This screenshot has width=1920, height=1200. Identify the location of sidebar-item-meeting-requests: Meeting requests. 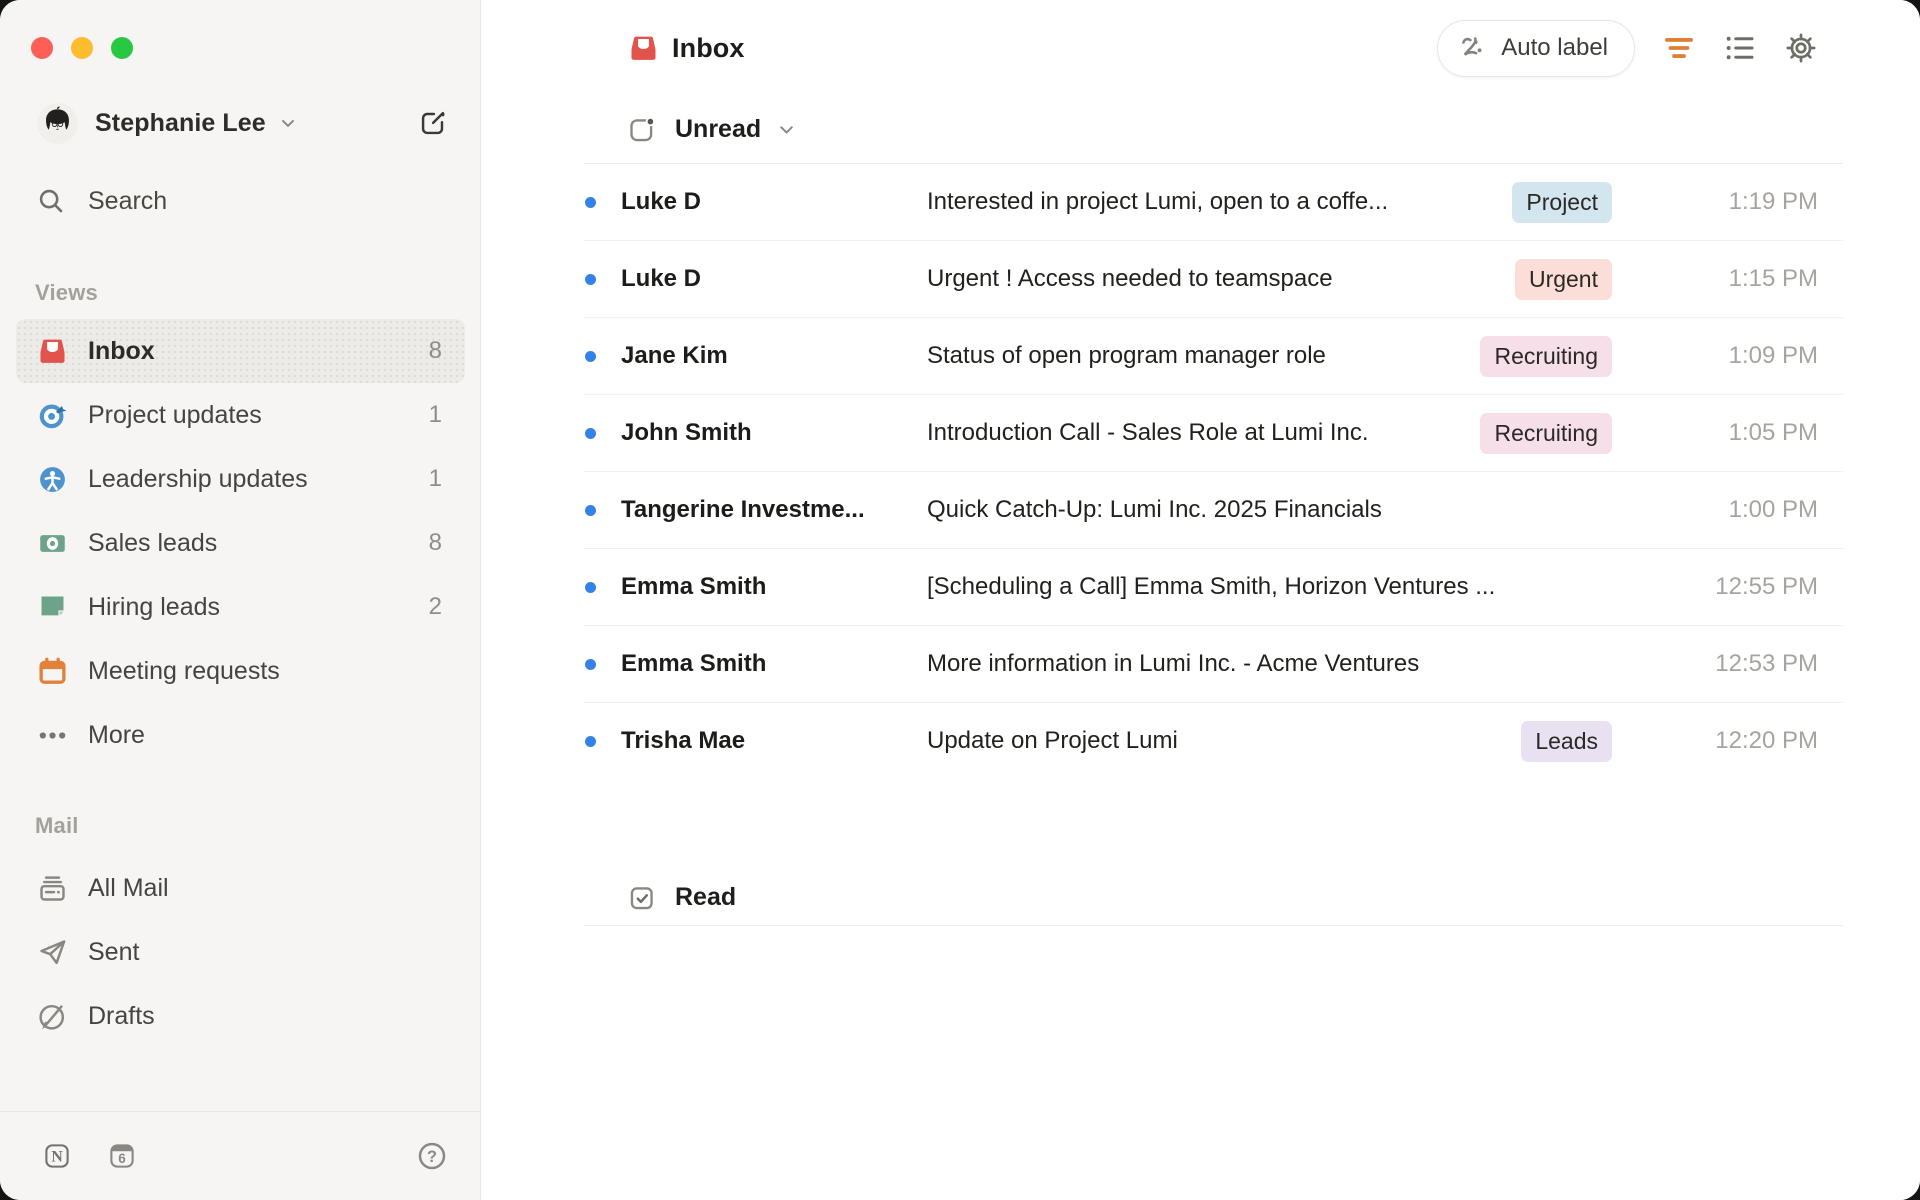
(240, 671).